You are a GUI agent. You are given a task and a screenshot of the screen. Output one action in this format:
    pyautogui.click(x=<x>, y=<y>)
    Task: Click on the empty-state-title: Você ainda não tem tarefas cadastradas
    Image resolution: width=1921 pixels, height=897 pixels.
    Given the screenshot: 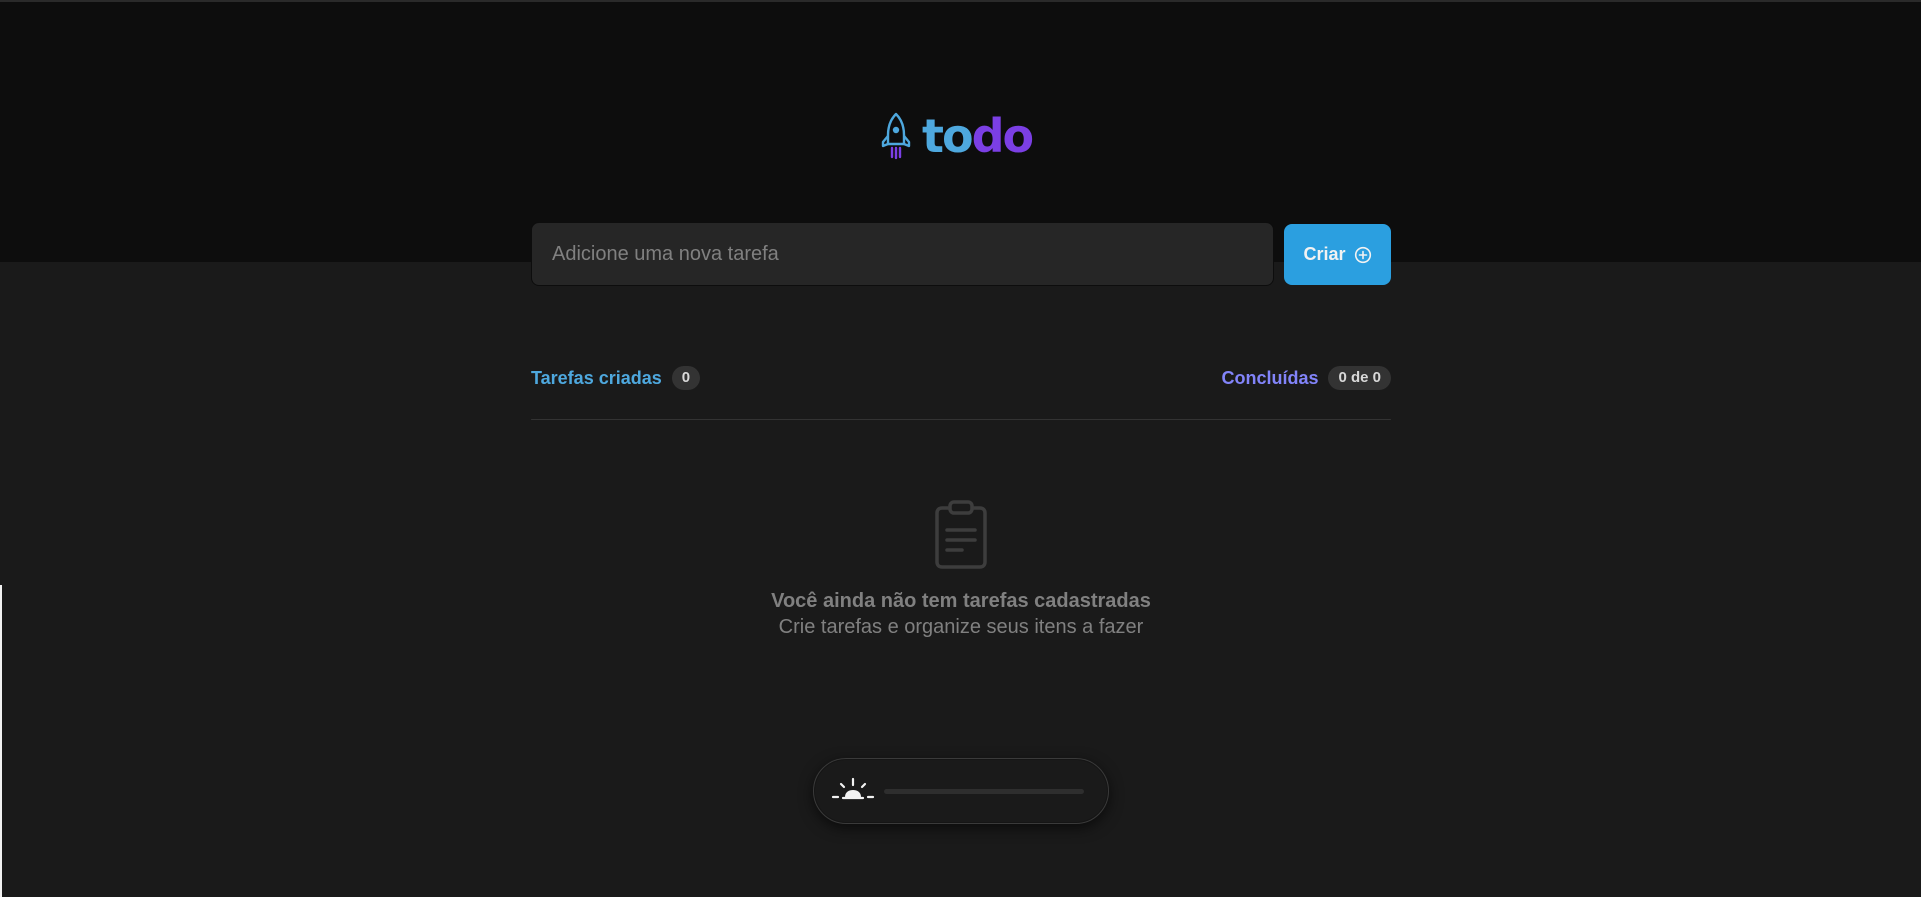 What is the action you would take?
    pyautogui.click(x=961, y=601)
    